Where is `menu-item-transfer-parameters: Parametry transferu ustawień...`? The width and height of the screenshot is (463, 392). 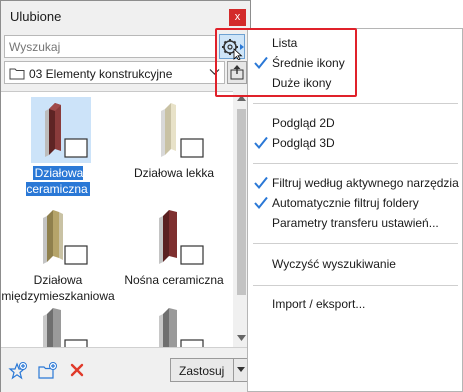 menu-item-transfer-parameters: Parametry transferu ustawień... is located at coordinates (355, 223).